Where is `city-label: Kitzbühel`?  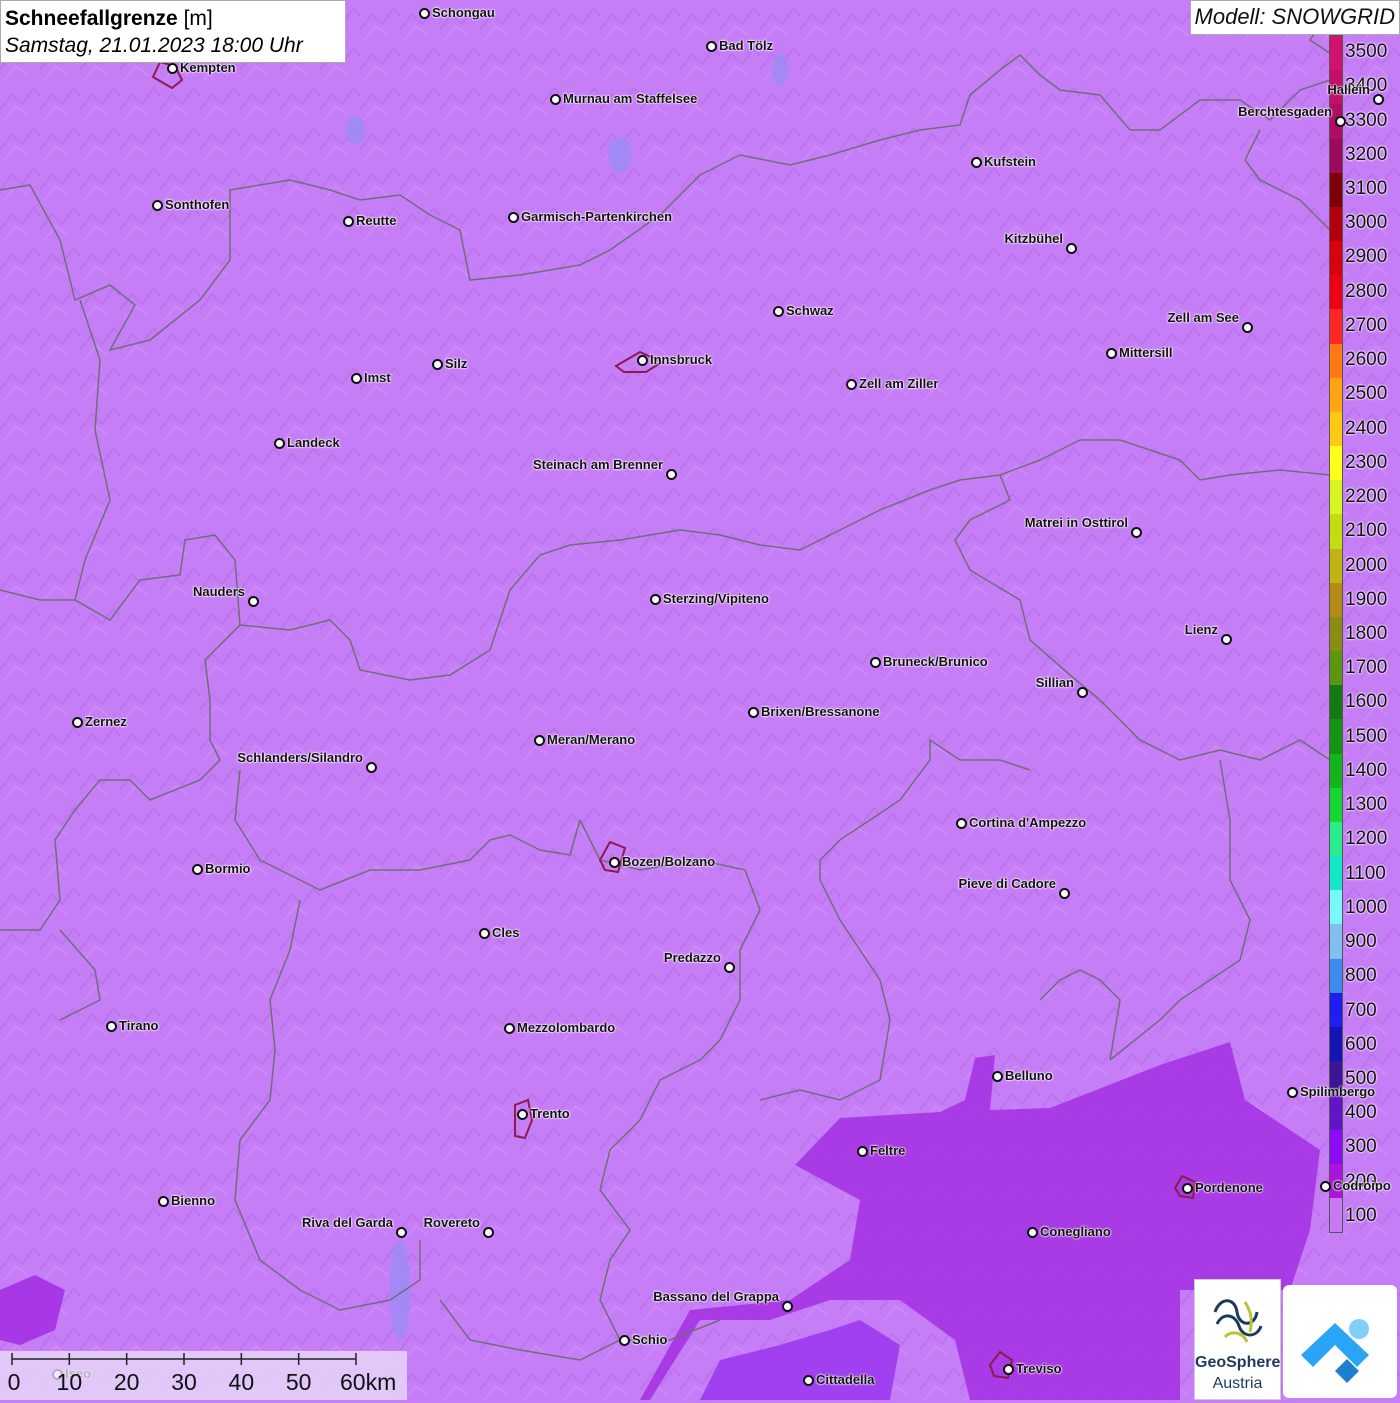 city-label: Kitzbühel is located at coordinates (1034, 238).